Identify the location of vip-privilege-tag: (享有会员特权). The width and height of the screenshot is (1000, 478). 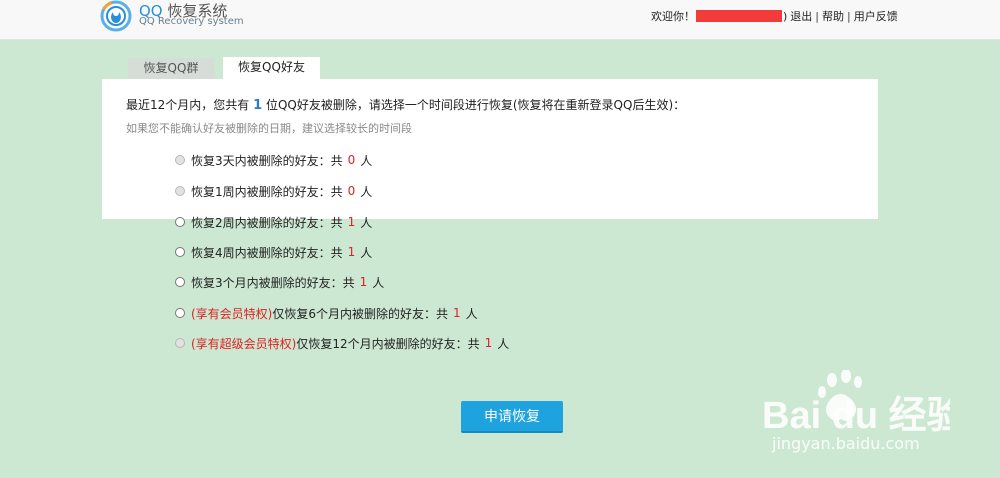
(232, 313).